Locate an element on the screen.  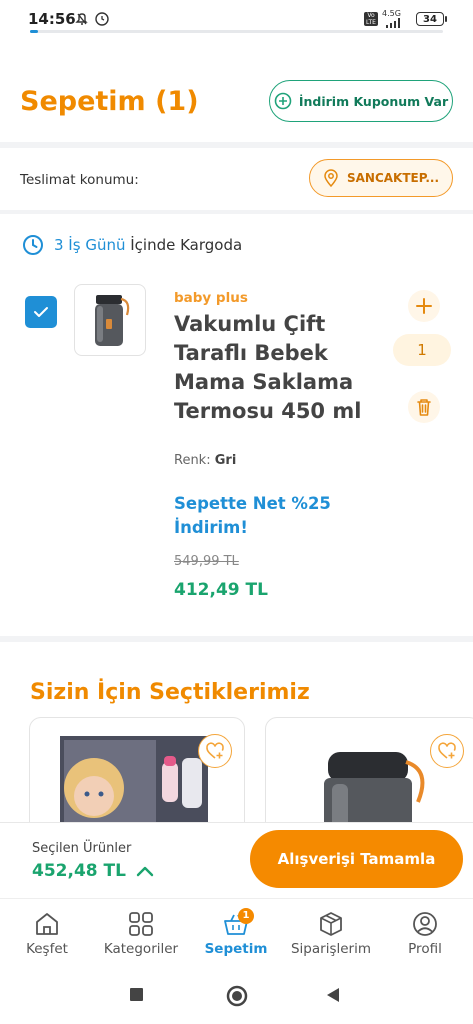
nav-label: Siparişlerim is located at coordinates (330, 949).